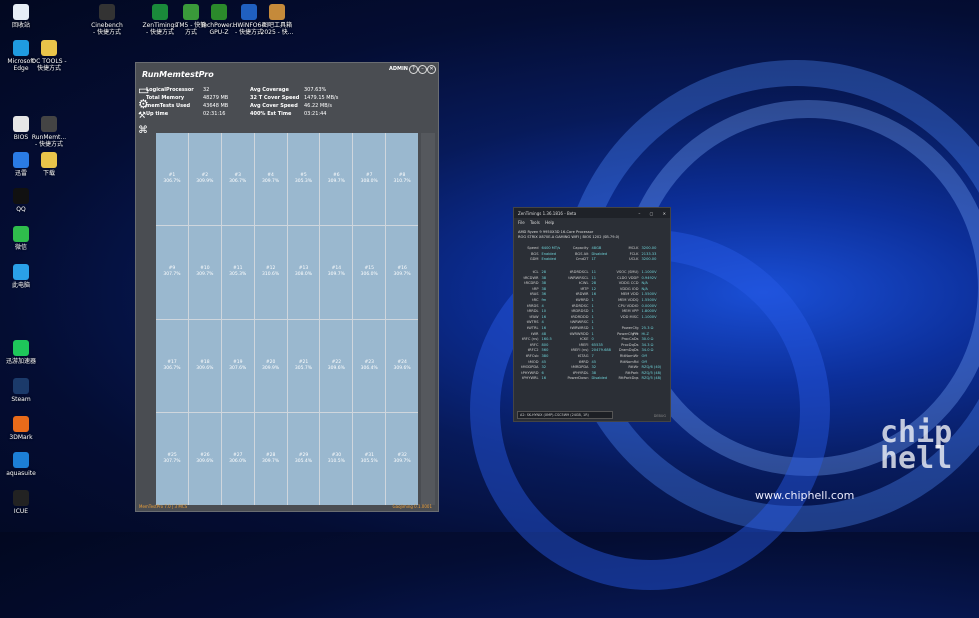 The width and height of the screenshot is (979, 618). What do you see at coordinates (237, 365) in the screenshot?
I see `thread-cell: #19 307.6%` at bounding box center [237, 365].